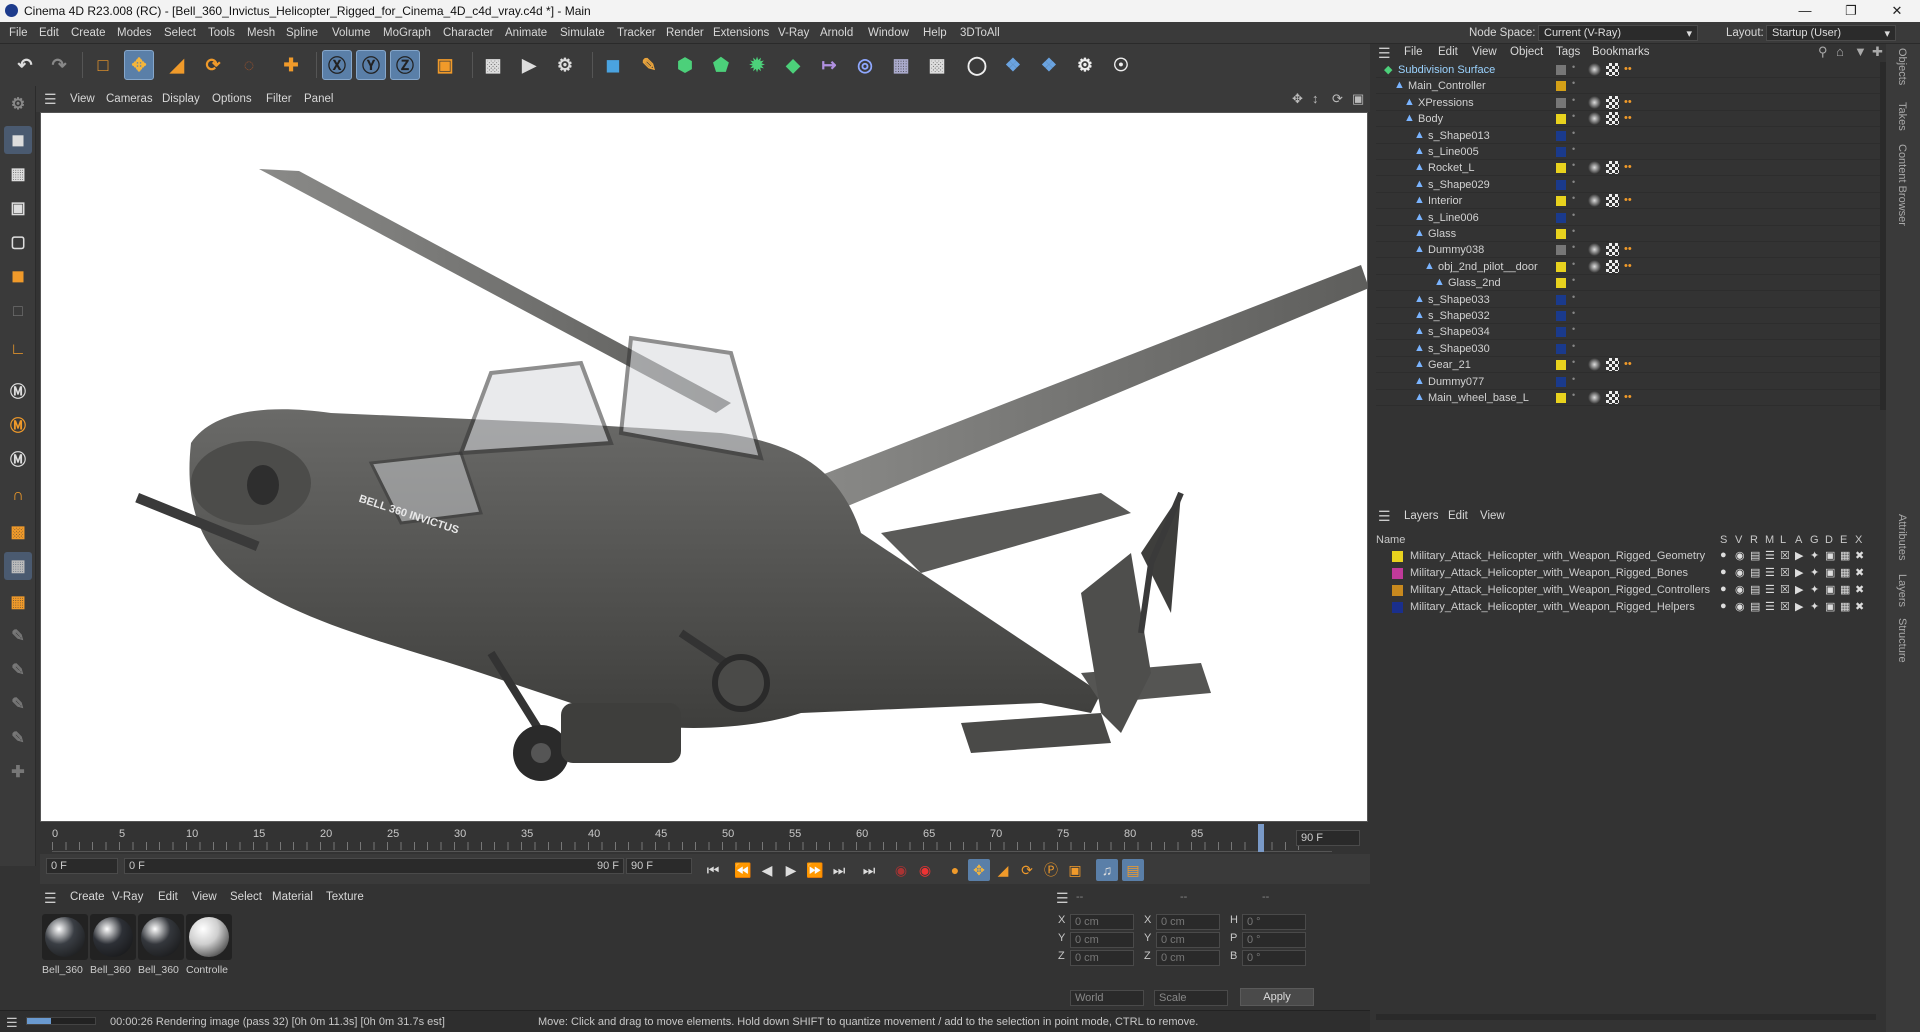 Image resolution: width=1920 pixels, height=1032 pixels. Describe the element at coordinates (1754, 540) in the screenshot. I see `layer-column-r: R` at that location.